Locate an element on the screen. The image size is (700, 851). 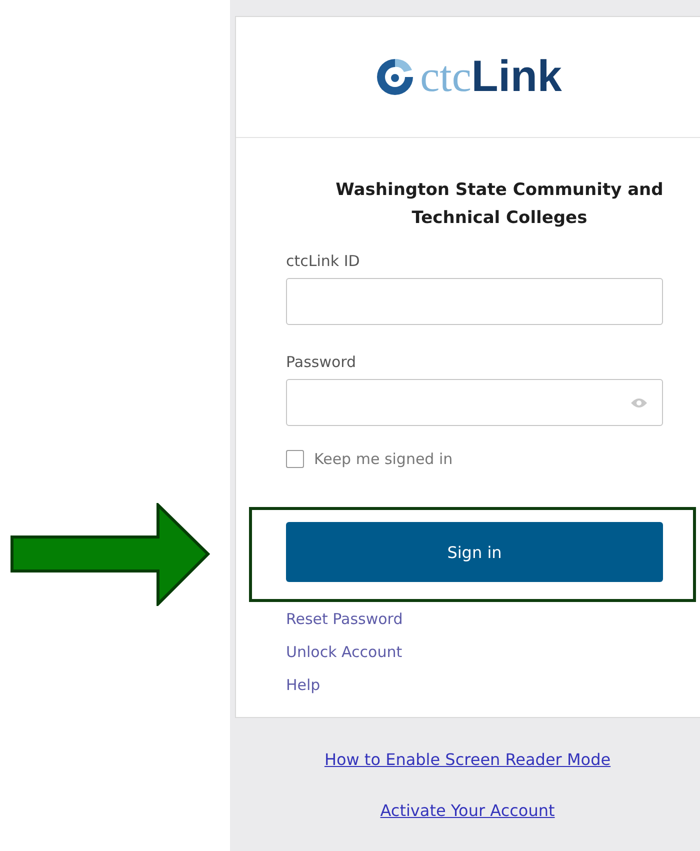
link: Unlock Account is located at coordinates (344, 652).